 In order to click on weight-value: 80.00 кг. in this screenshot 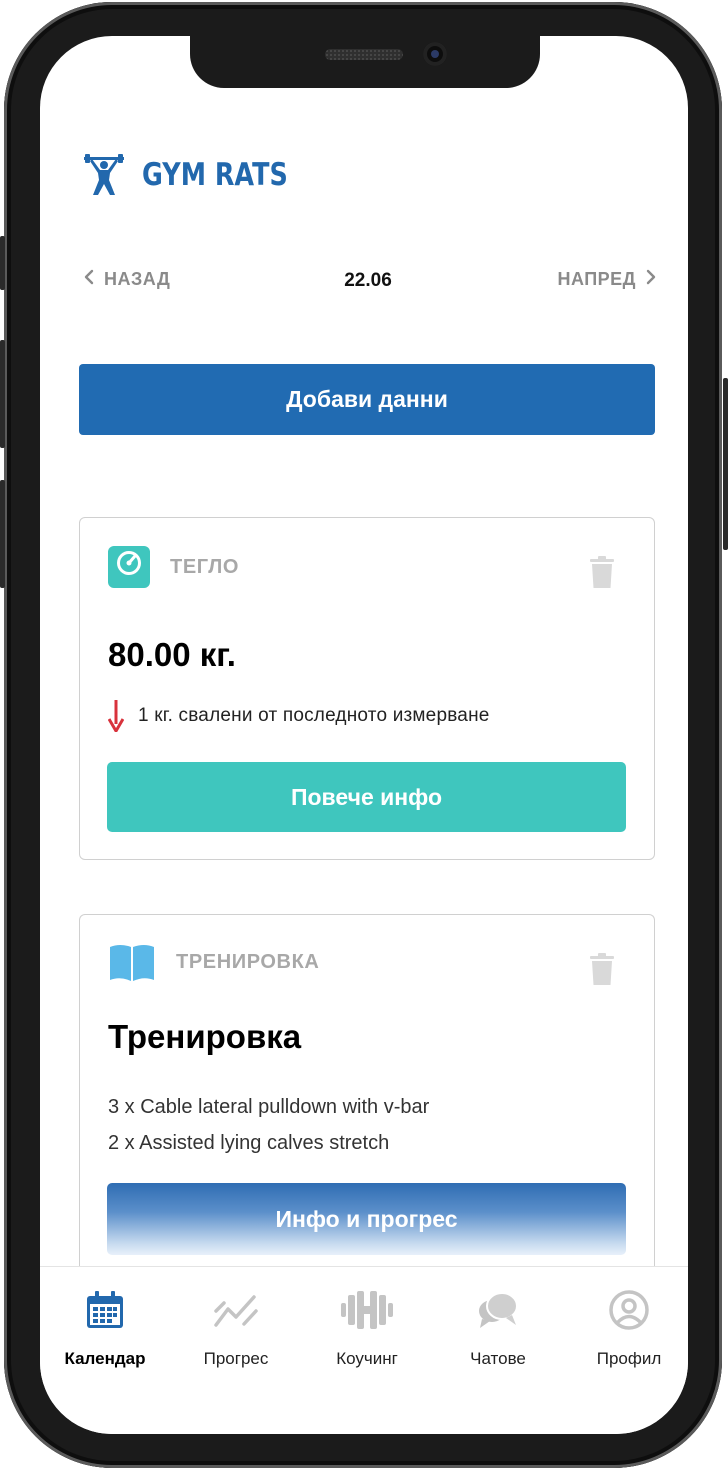, I will do `click(172, 654)`.